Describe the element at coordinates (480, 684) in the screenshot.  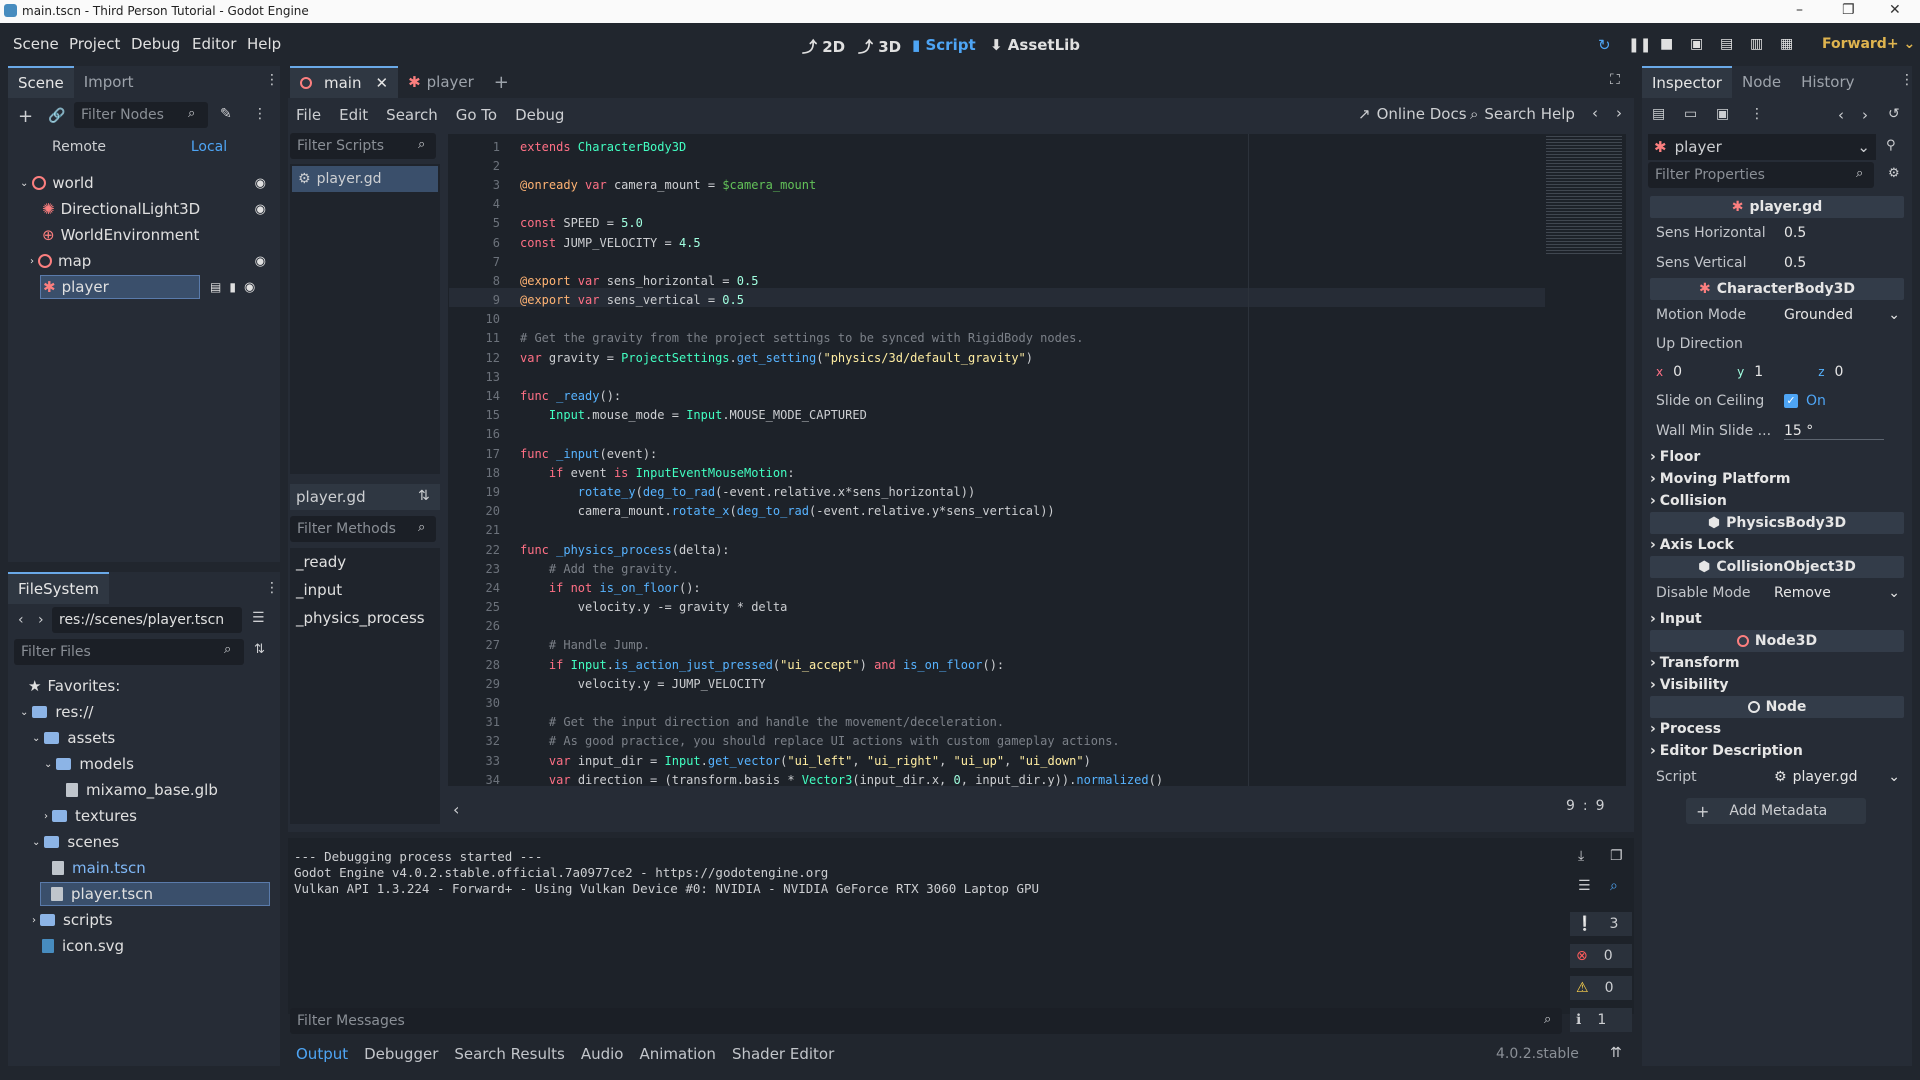
I see `line-number: 29` at that location.